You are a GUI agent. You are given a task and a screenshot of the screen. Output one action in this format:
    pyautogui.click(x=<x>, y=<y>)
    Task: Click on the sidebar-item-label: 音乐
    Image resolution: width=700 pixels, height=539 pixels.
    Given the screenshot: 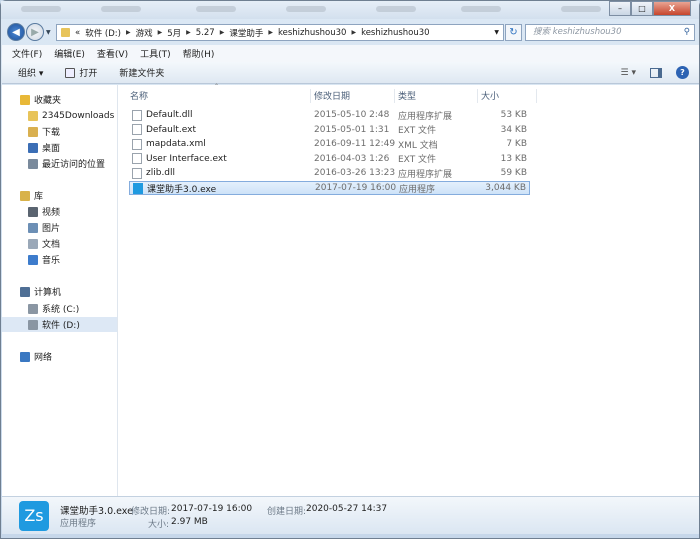 What is the action you would take?
    pyautogui.click(x=51, y=261)
    